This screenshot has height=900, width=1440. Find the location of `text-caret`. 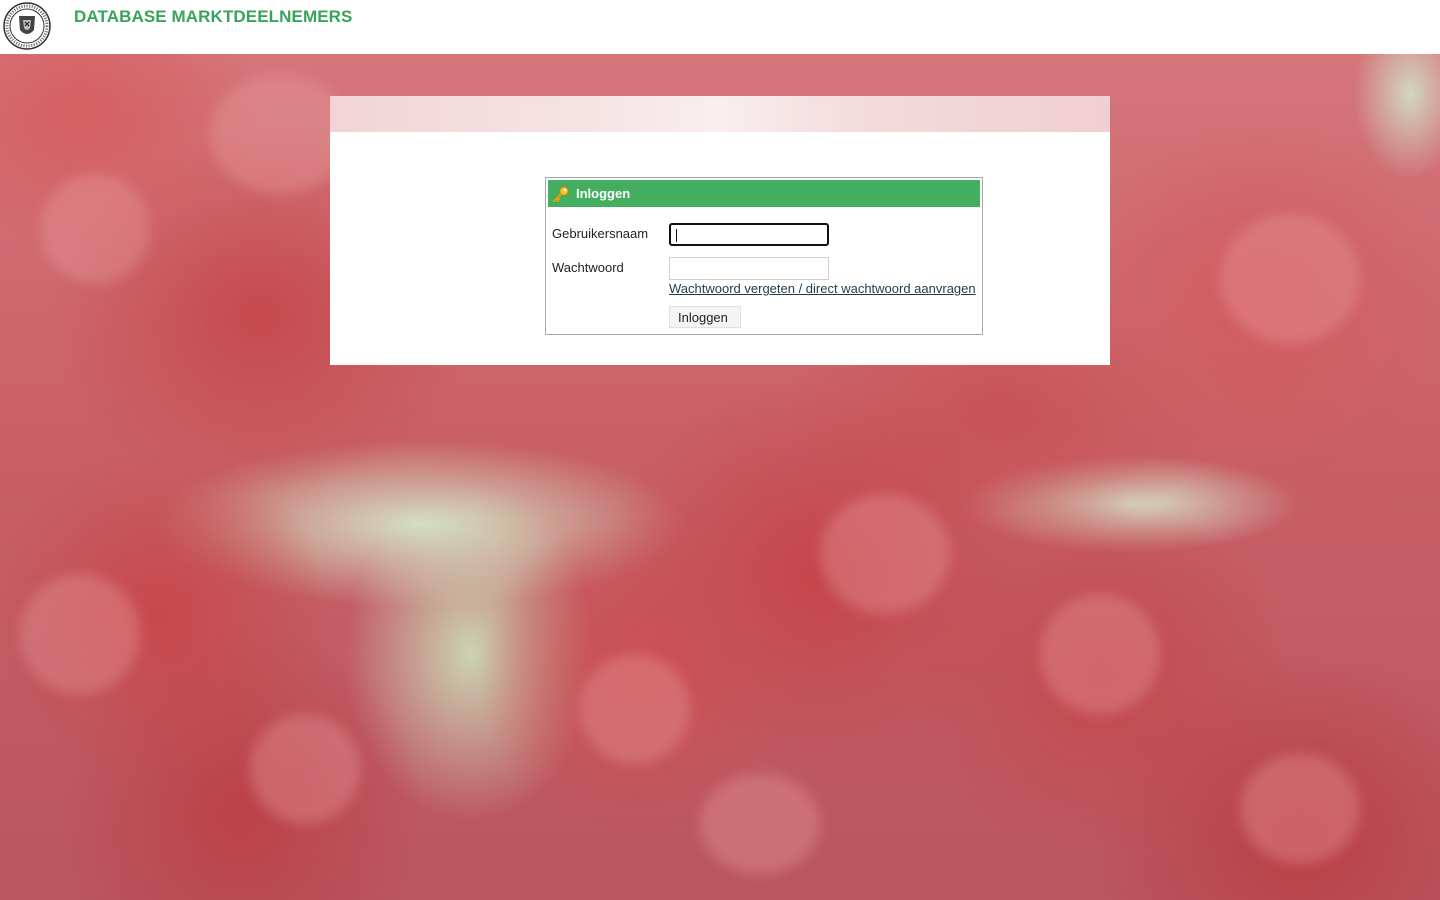

text-caret is located at coordinates (676, 235).